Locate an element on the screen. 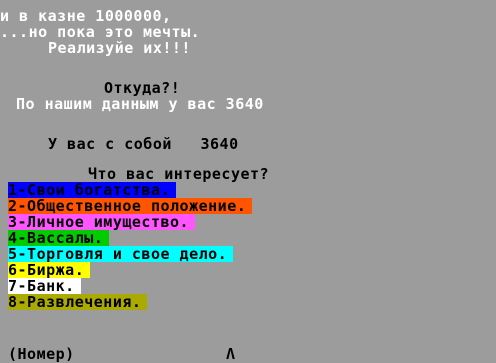 The image size is (496, 363). menu-item-1: 1-Свои богатства. is located at coordinates (92, 190).